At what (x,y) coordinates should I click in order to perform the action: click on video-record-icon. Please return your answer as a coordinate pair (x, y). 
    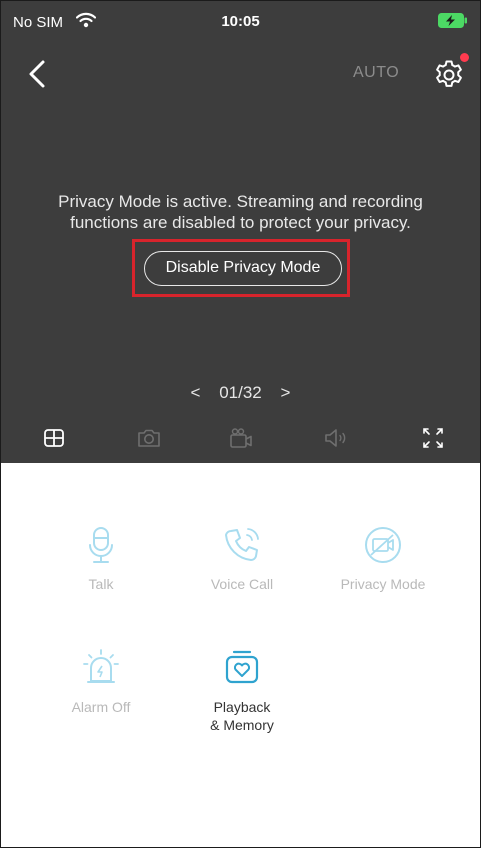
    Looking at the image, I should click on (241, 438).